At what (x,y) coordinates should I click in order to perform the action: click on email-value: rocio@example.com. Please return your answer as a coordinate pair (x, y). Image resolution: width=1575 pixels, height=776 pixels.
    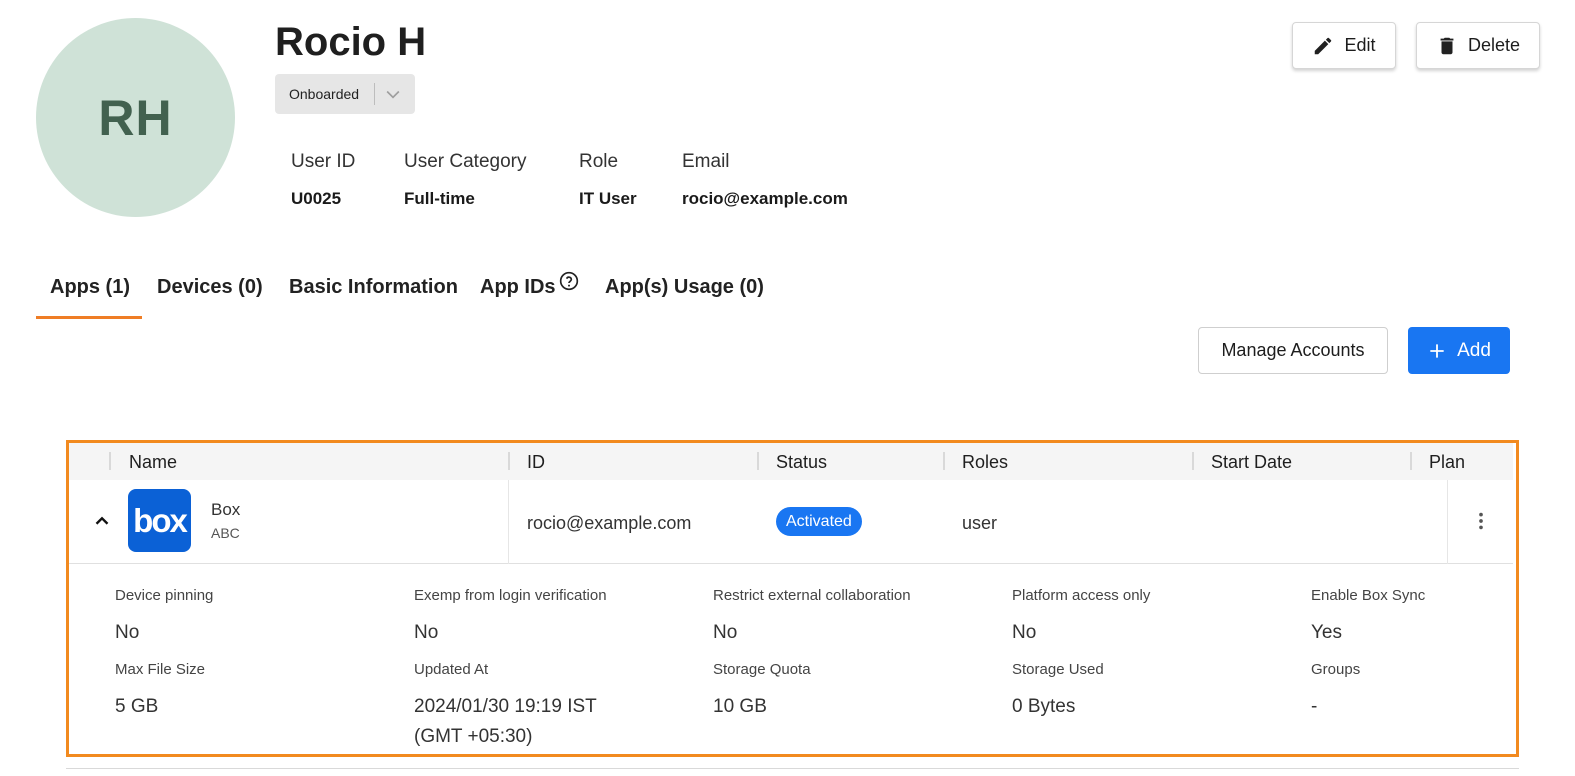
    Looking at the image, I should click on (765, 198).